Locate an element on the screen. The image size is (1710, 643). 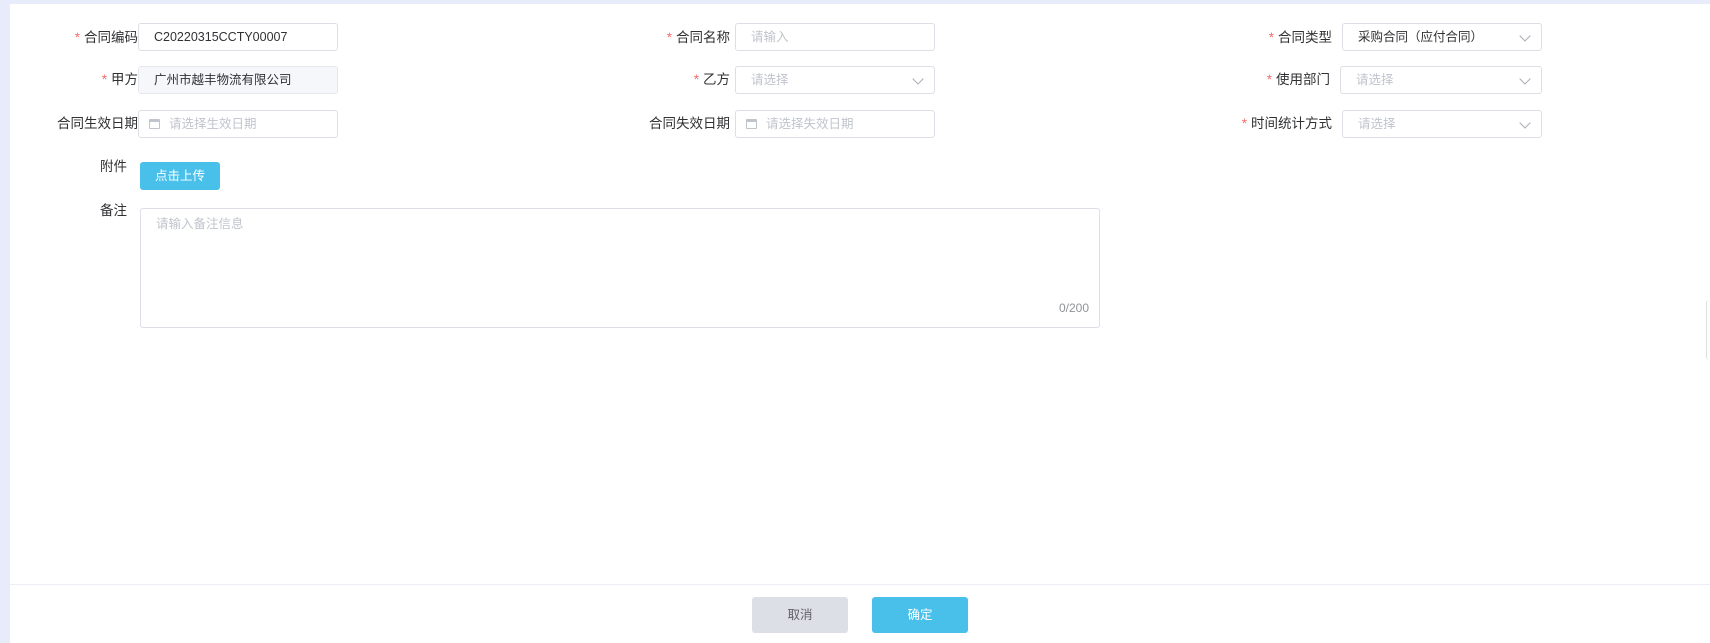
time-stat-method-placeholder: 请选择 is located at coordinates (1377, 124).